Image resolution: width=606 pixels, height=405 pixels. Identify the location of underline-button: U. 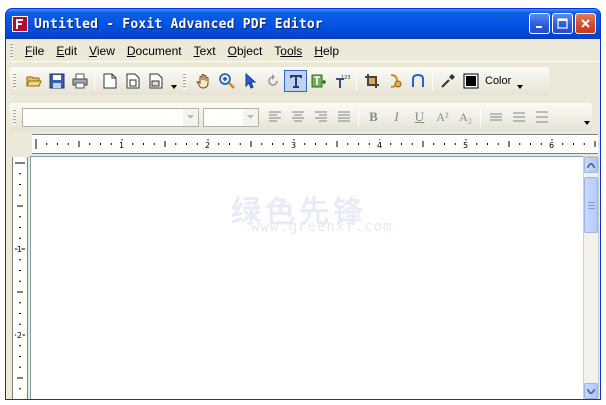
(419, 117).